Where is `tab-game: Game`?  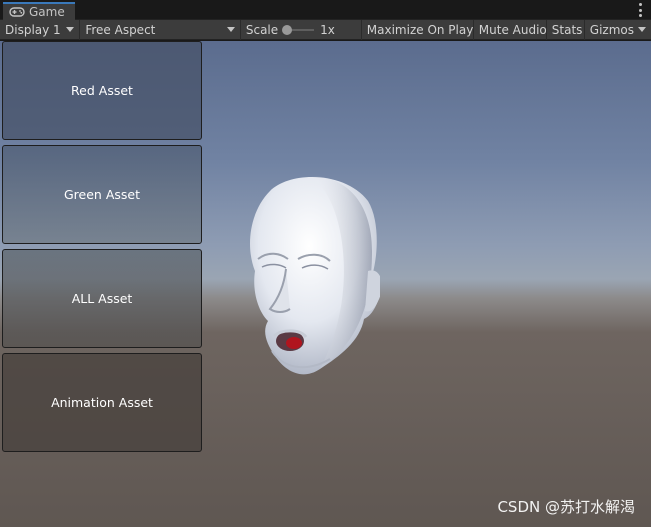
tab-game: Game is located at coordinates (39, 11).